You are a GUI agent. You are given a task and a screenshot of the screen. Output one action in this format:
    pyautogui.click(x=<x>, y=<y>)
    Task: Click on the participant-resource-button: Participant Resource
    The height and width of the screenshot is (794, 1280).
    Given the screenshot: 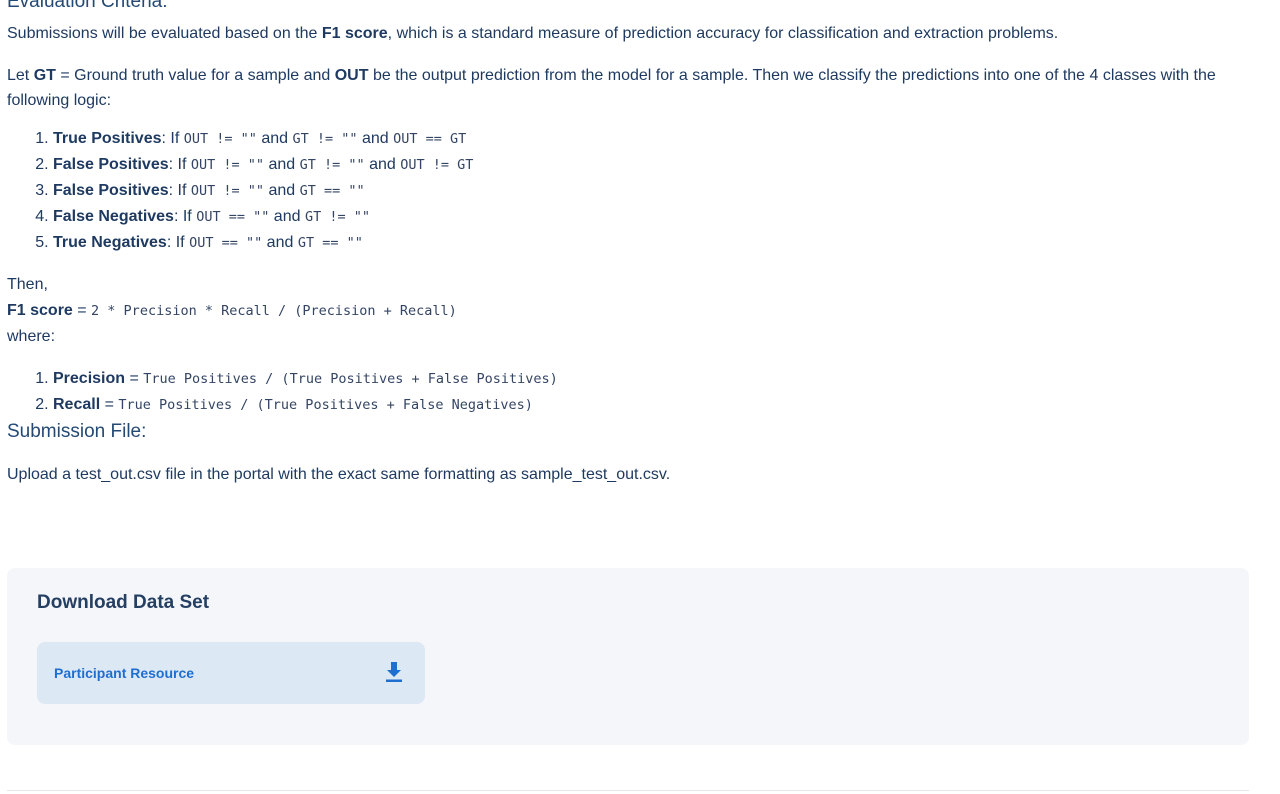 What is the action you would take?
    pyautogui.click(x=231, y=673)
    